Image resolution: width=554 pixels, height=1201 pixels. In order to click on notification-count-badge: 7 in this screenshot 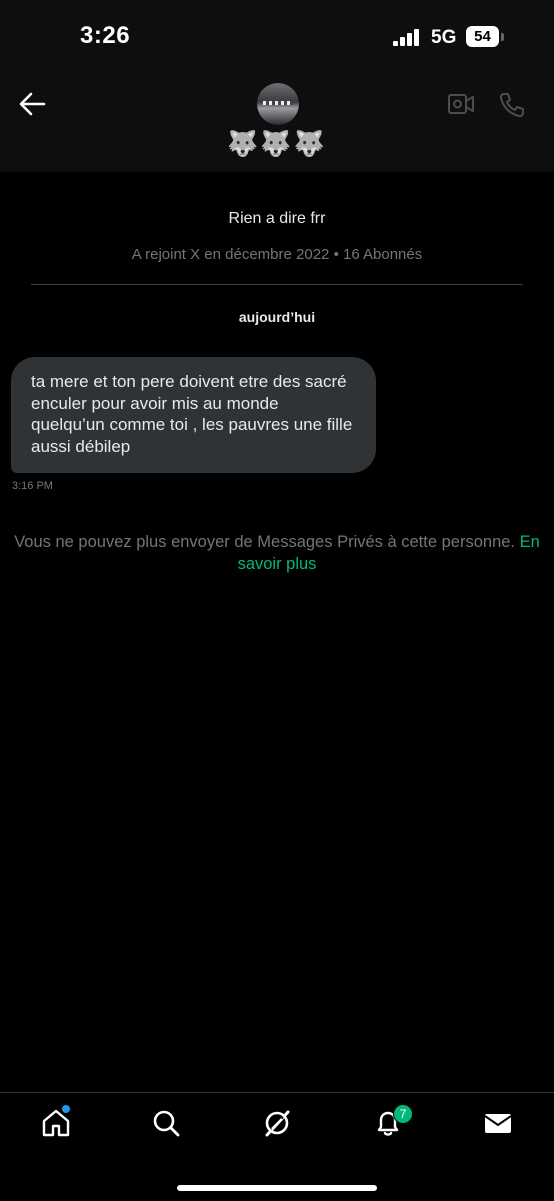, I will do `click(403, 1114)`.